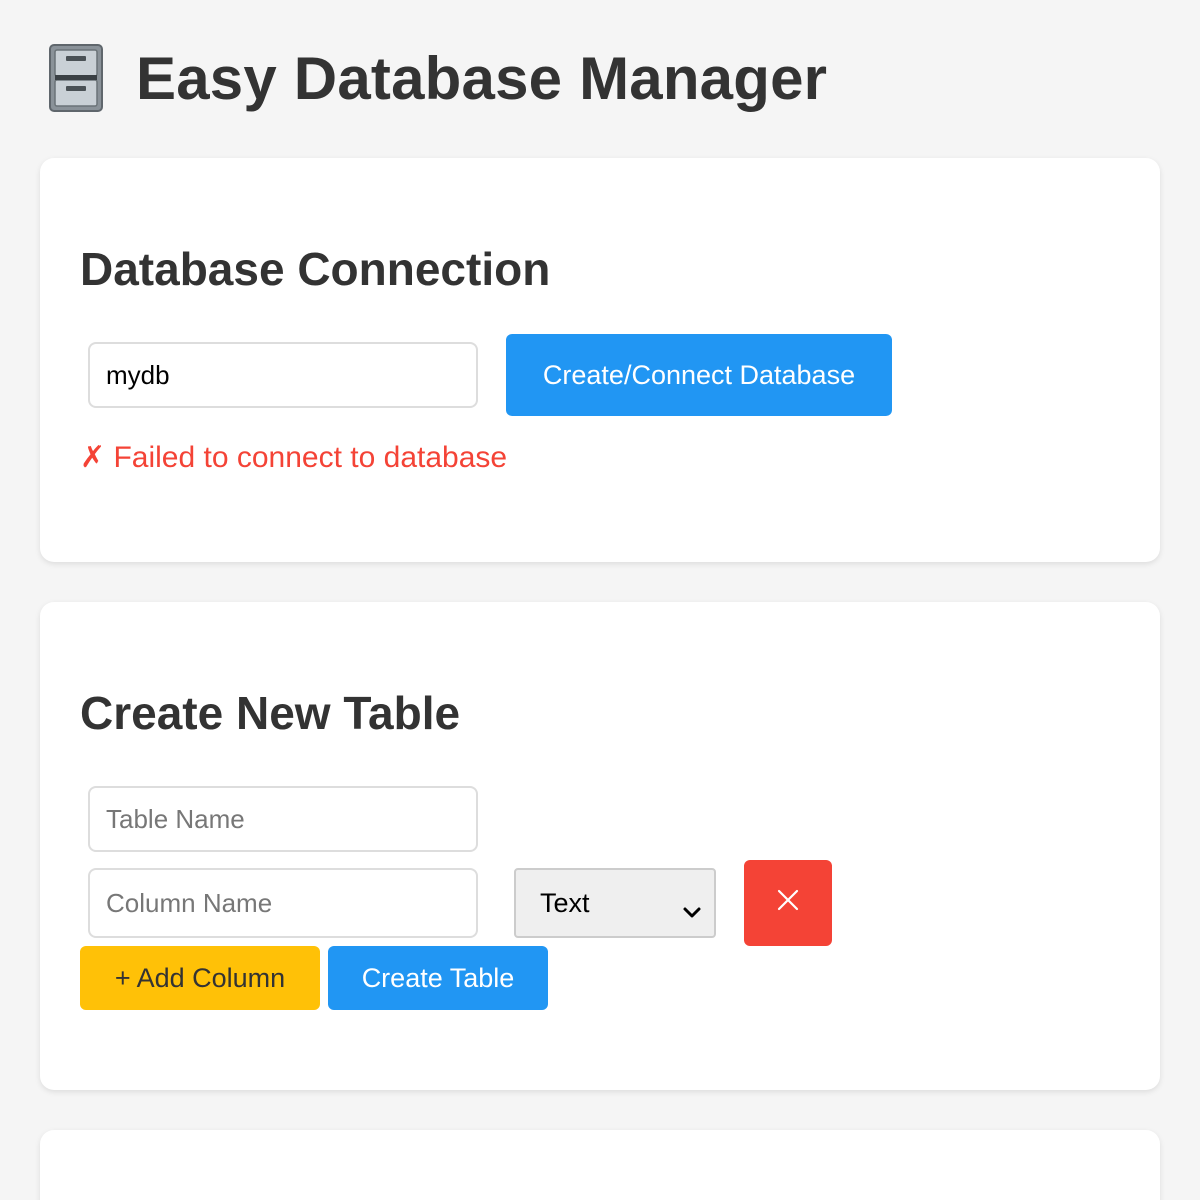  What do you see at coordinates (438, 978) in the screenshot?
I see `create-table-button: Create Table` at bounding box center [438, 978].